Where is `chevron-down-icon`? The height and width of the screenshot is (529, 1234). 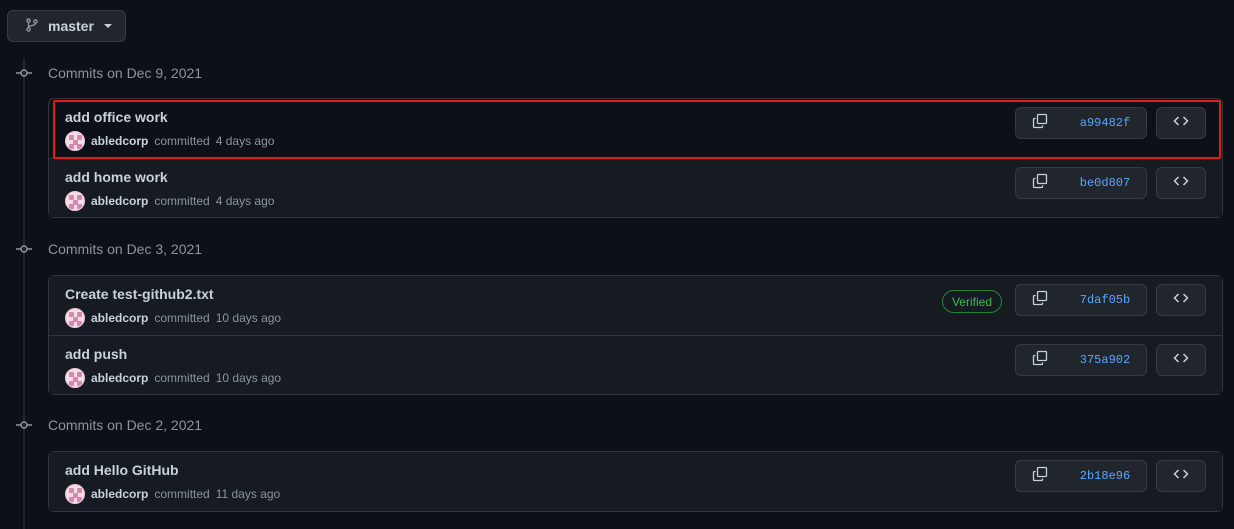
chevron-down-icon is located at coordinates (107, 26).